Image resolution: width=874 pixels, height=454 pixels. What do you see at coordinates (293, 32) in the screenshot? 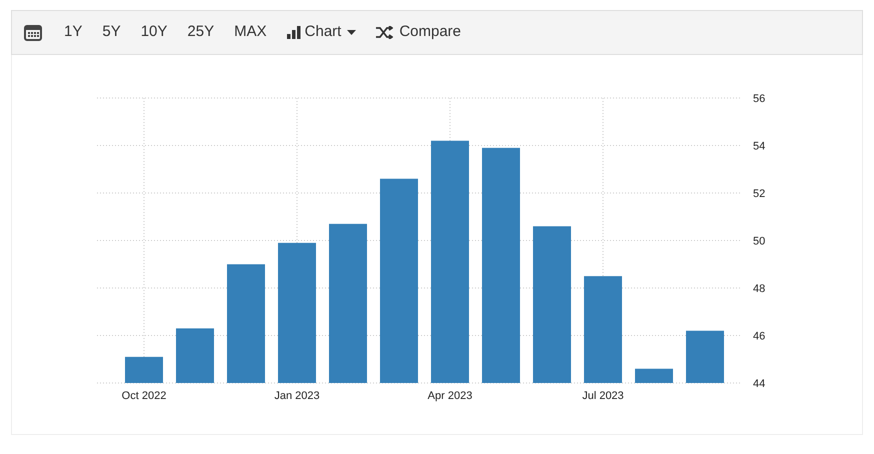
I see `bar-chart-icon` at bounding box center [293, 32].